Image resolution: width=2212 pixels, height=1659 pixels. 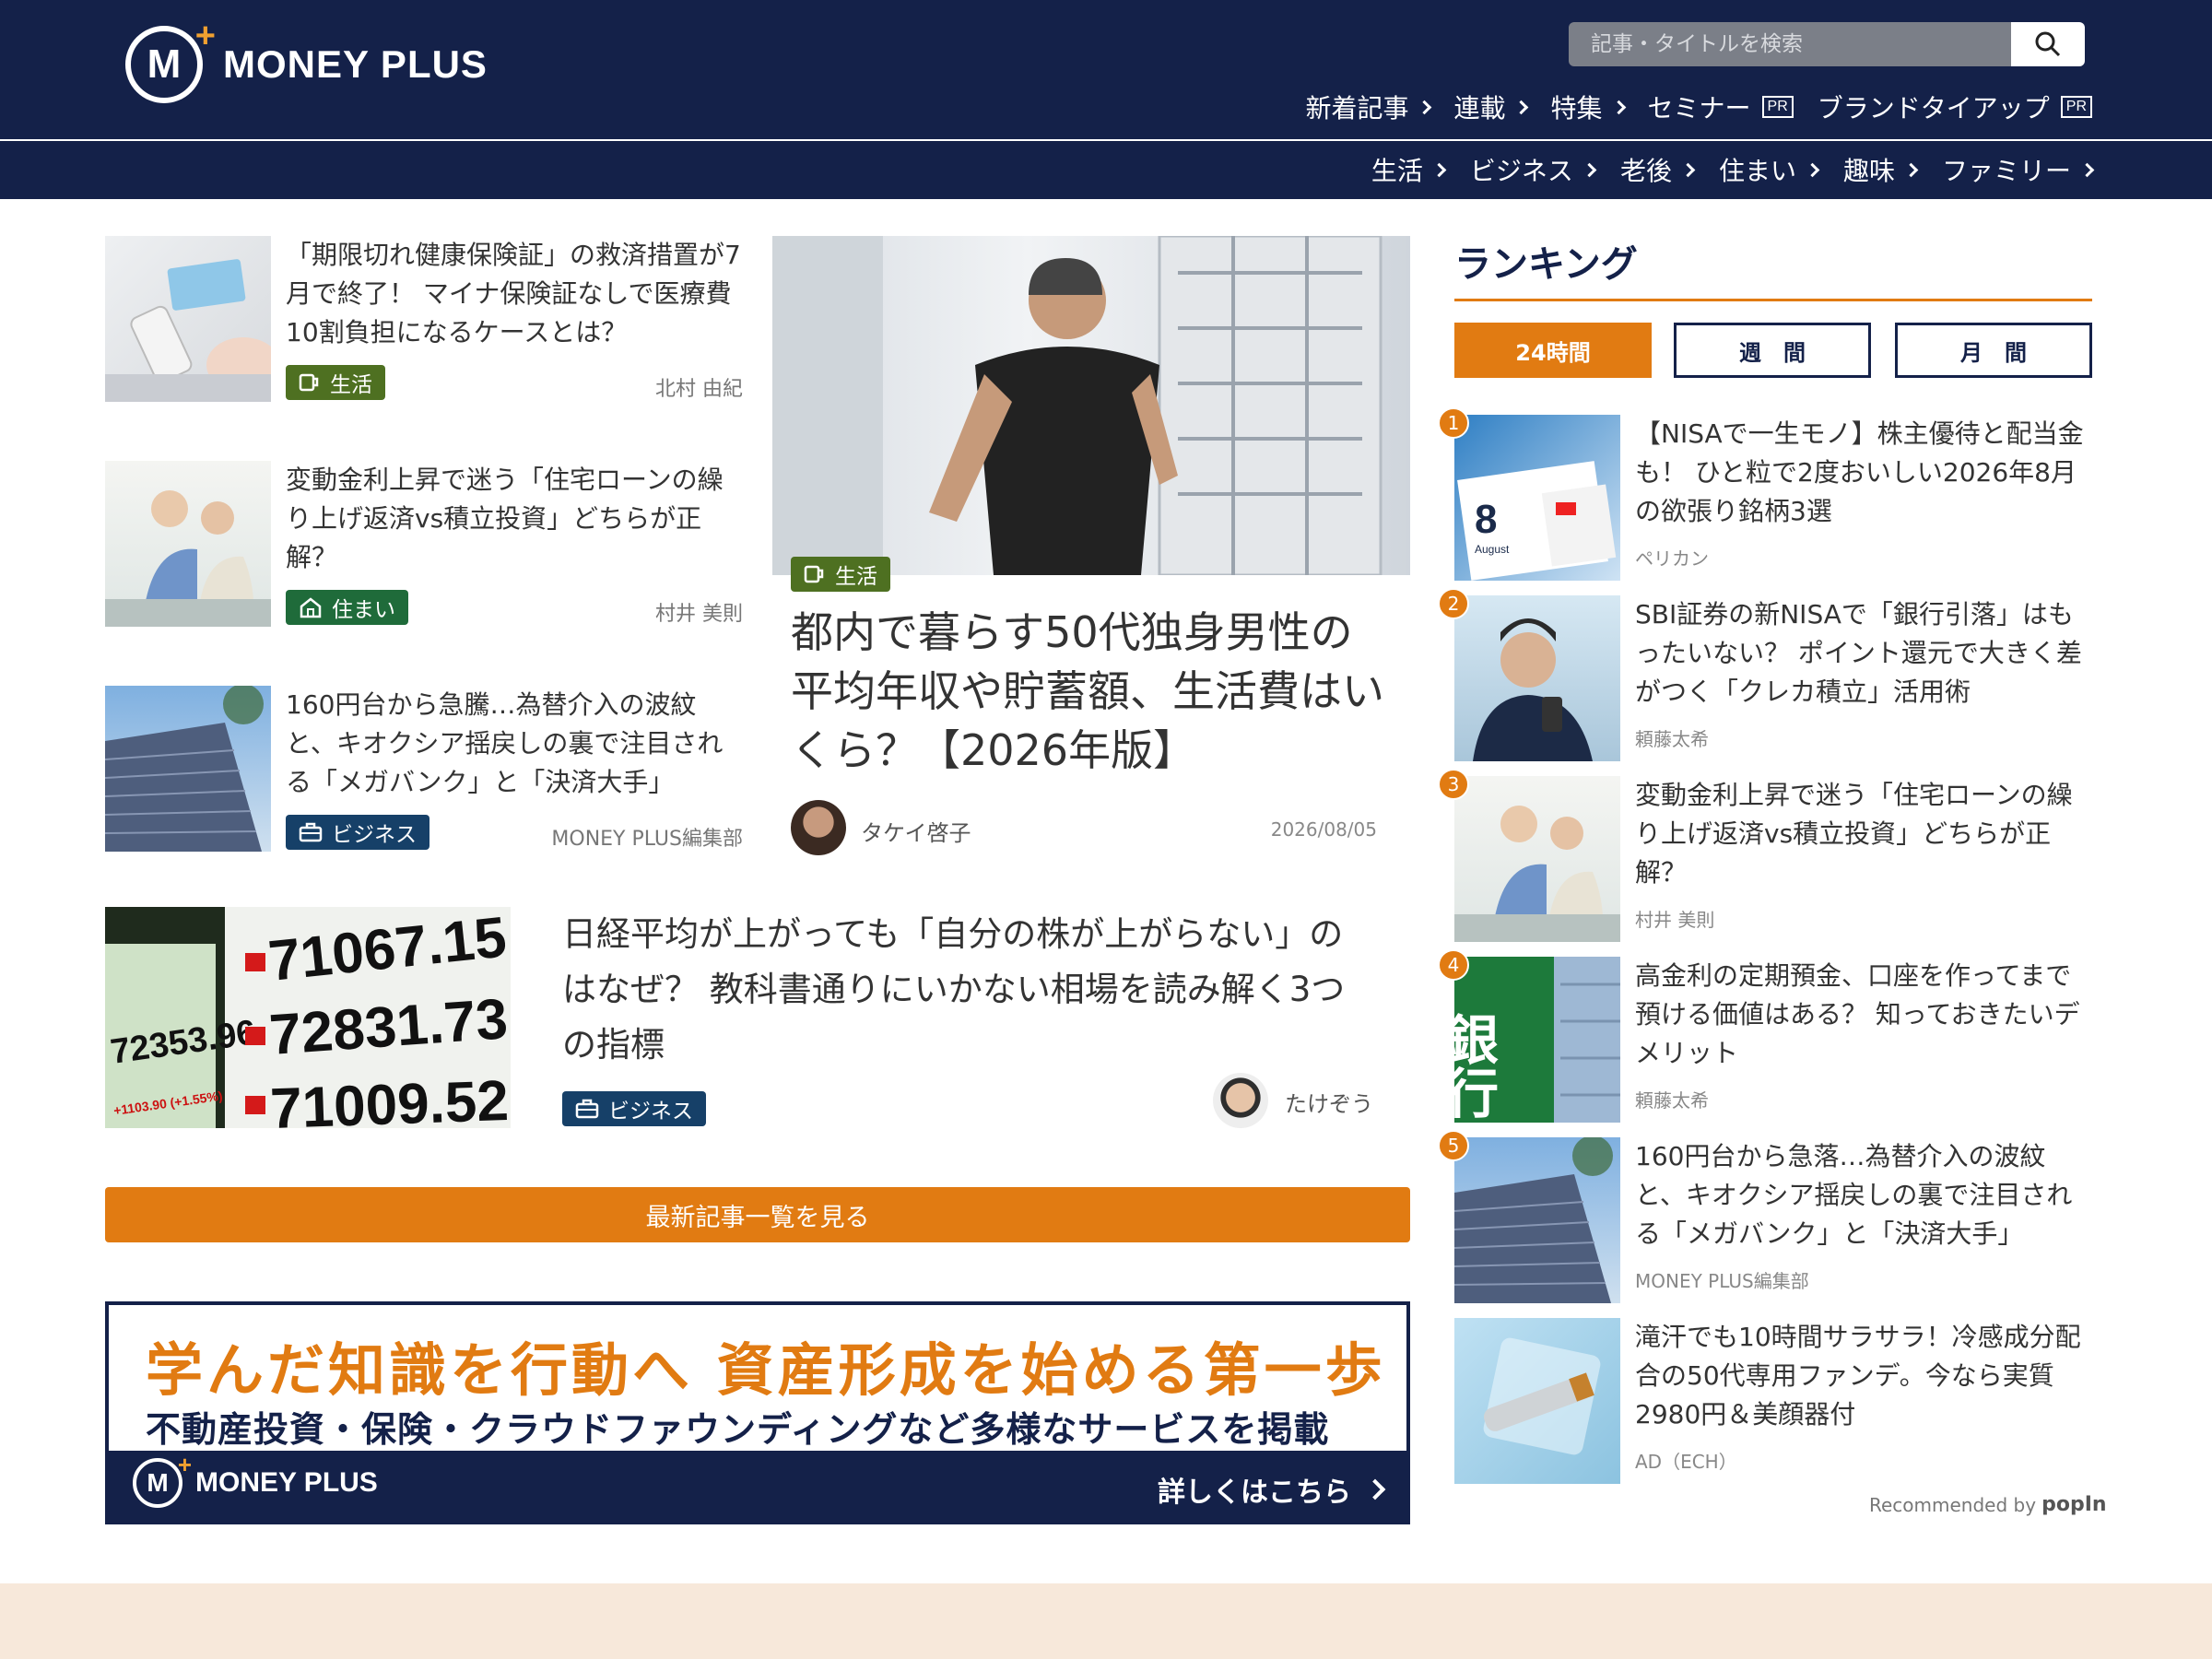 What do you see at coordinates (1272, 1489) in the screenshot?
I see `banner-more-link: 詳しくはこちら` at bounding box center [1272, 1489].